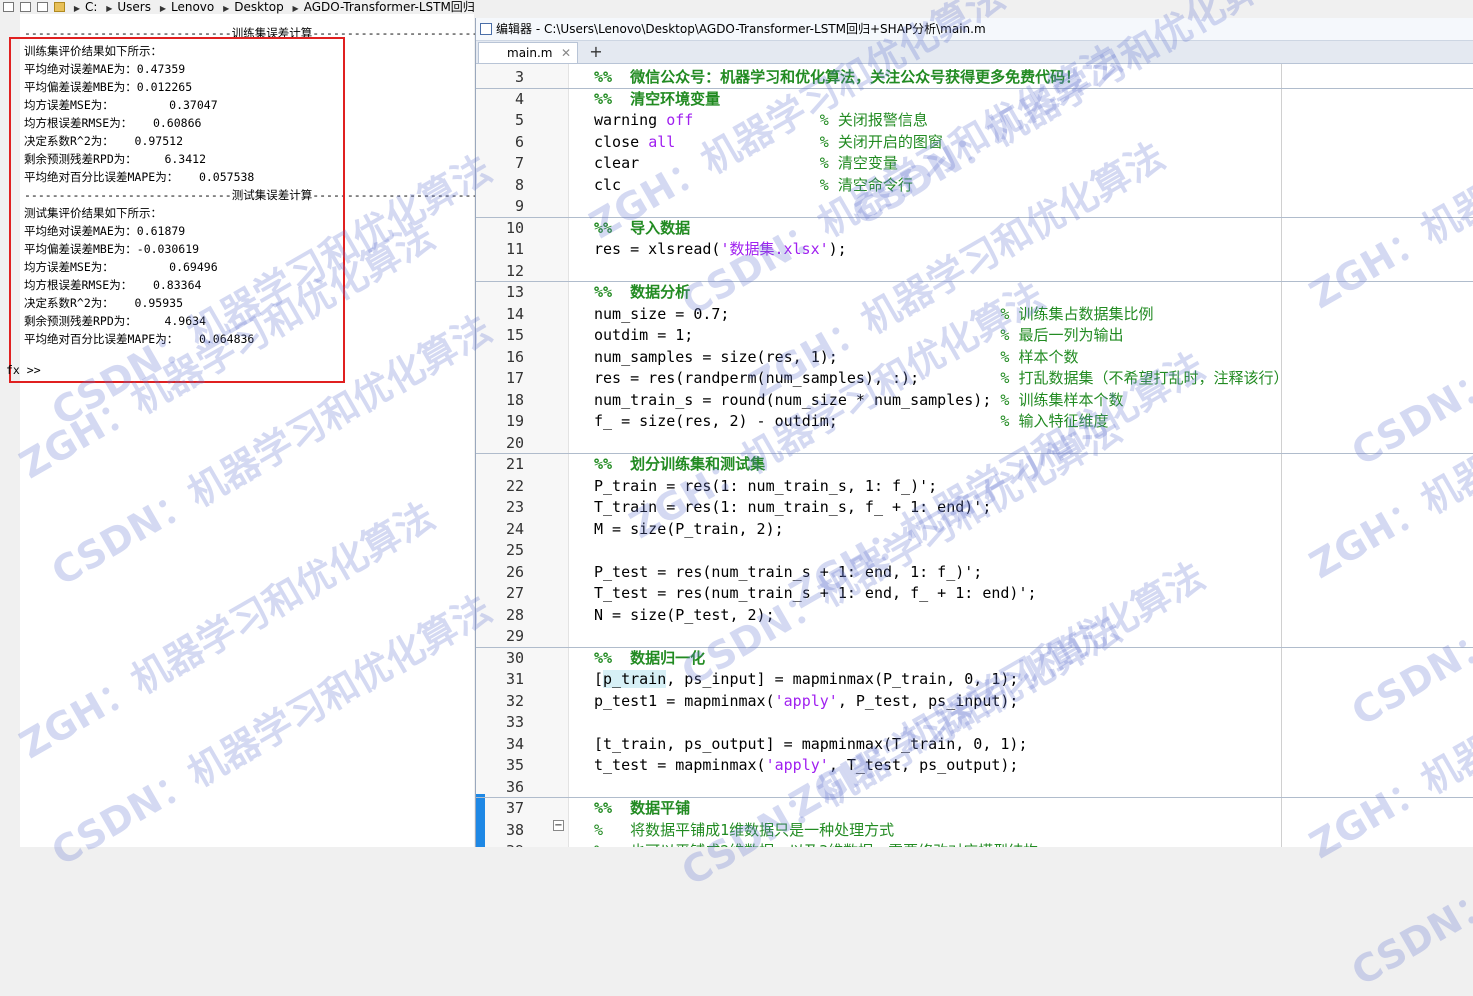 This screenshot has width=1473, height=996. Describe the element at coordinates (514, 528) in the screenshot. I see `line-number: 24` at that location.